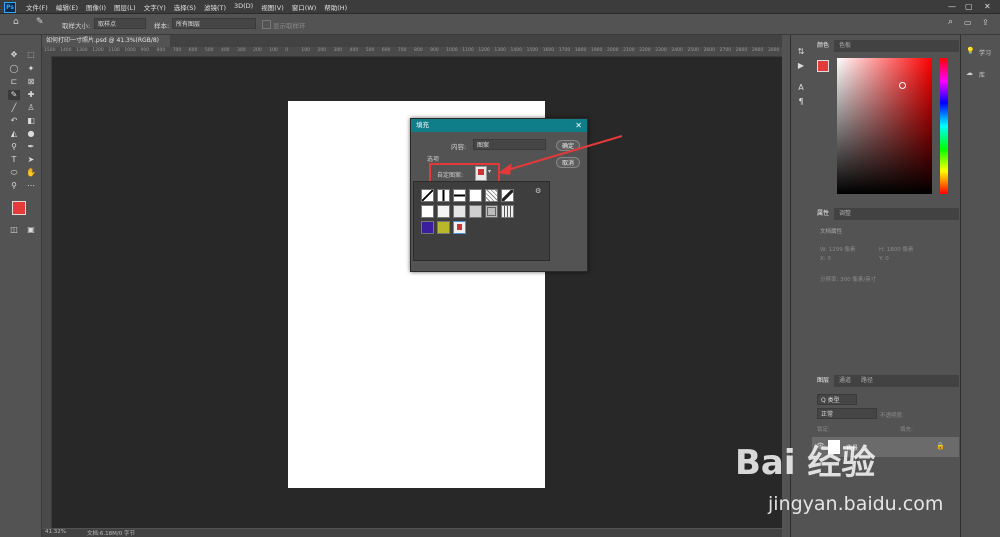 The image size is (1000, 537). I want to click on history-brush-icon: ↶, so click(14, 121).